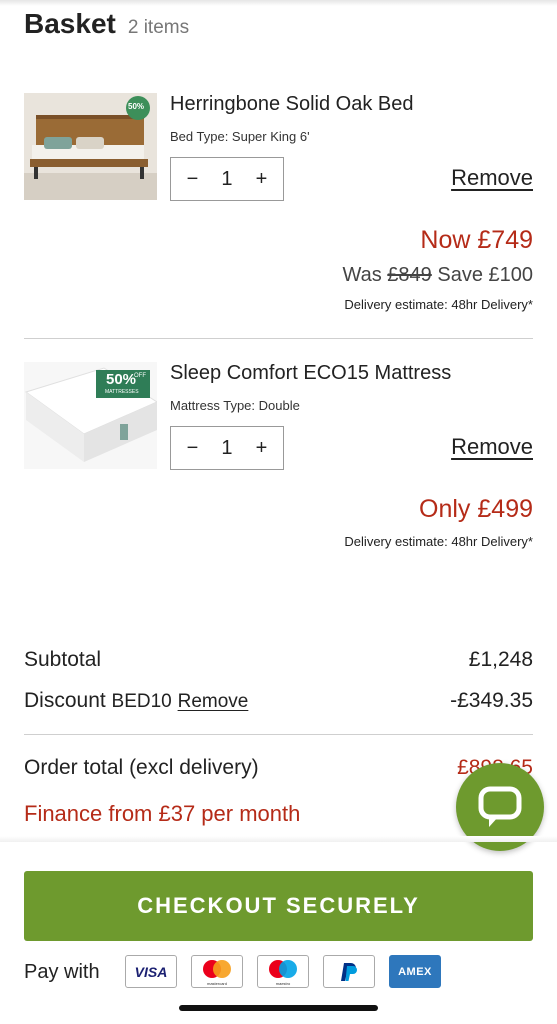  I want to click on maestro-icon: maestro, so click(283, 971).